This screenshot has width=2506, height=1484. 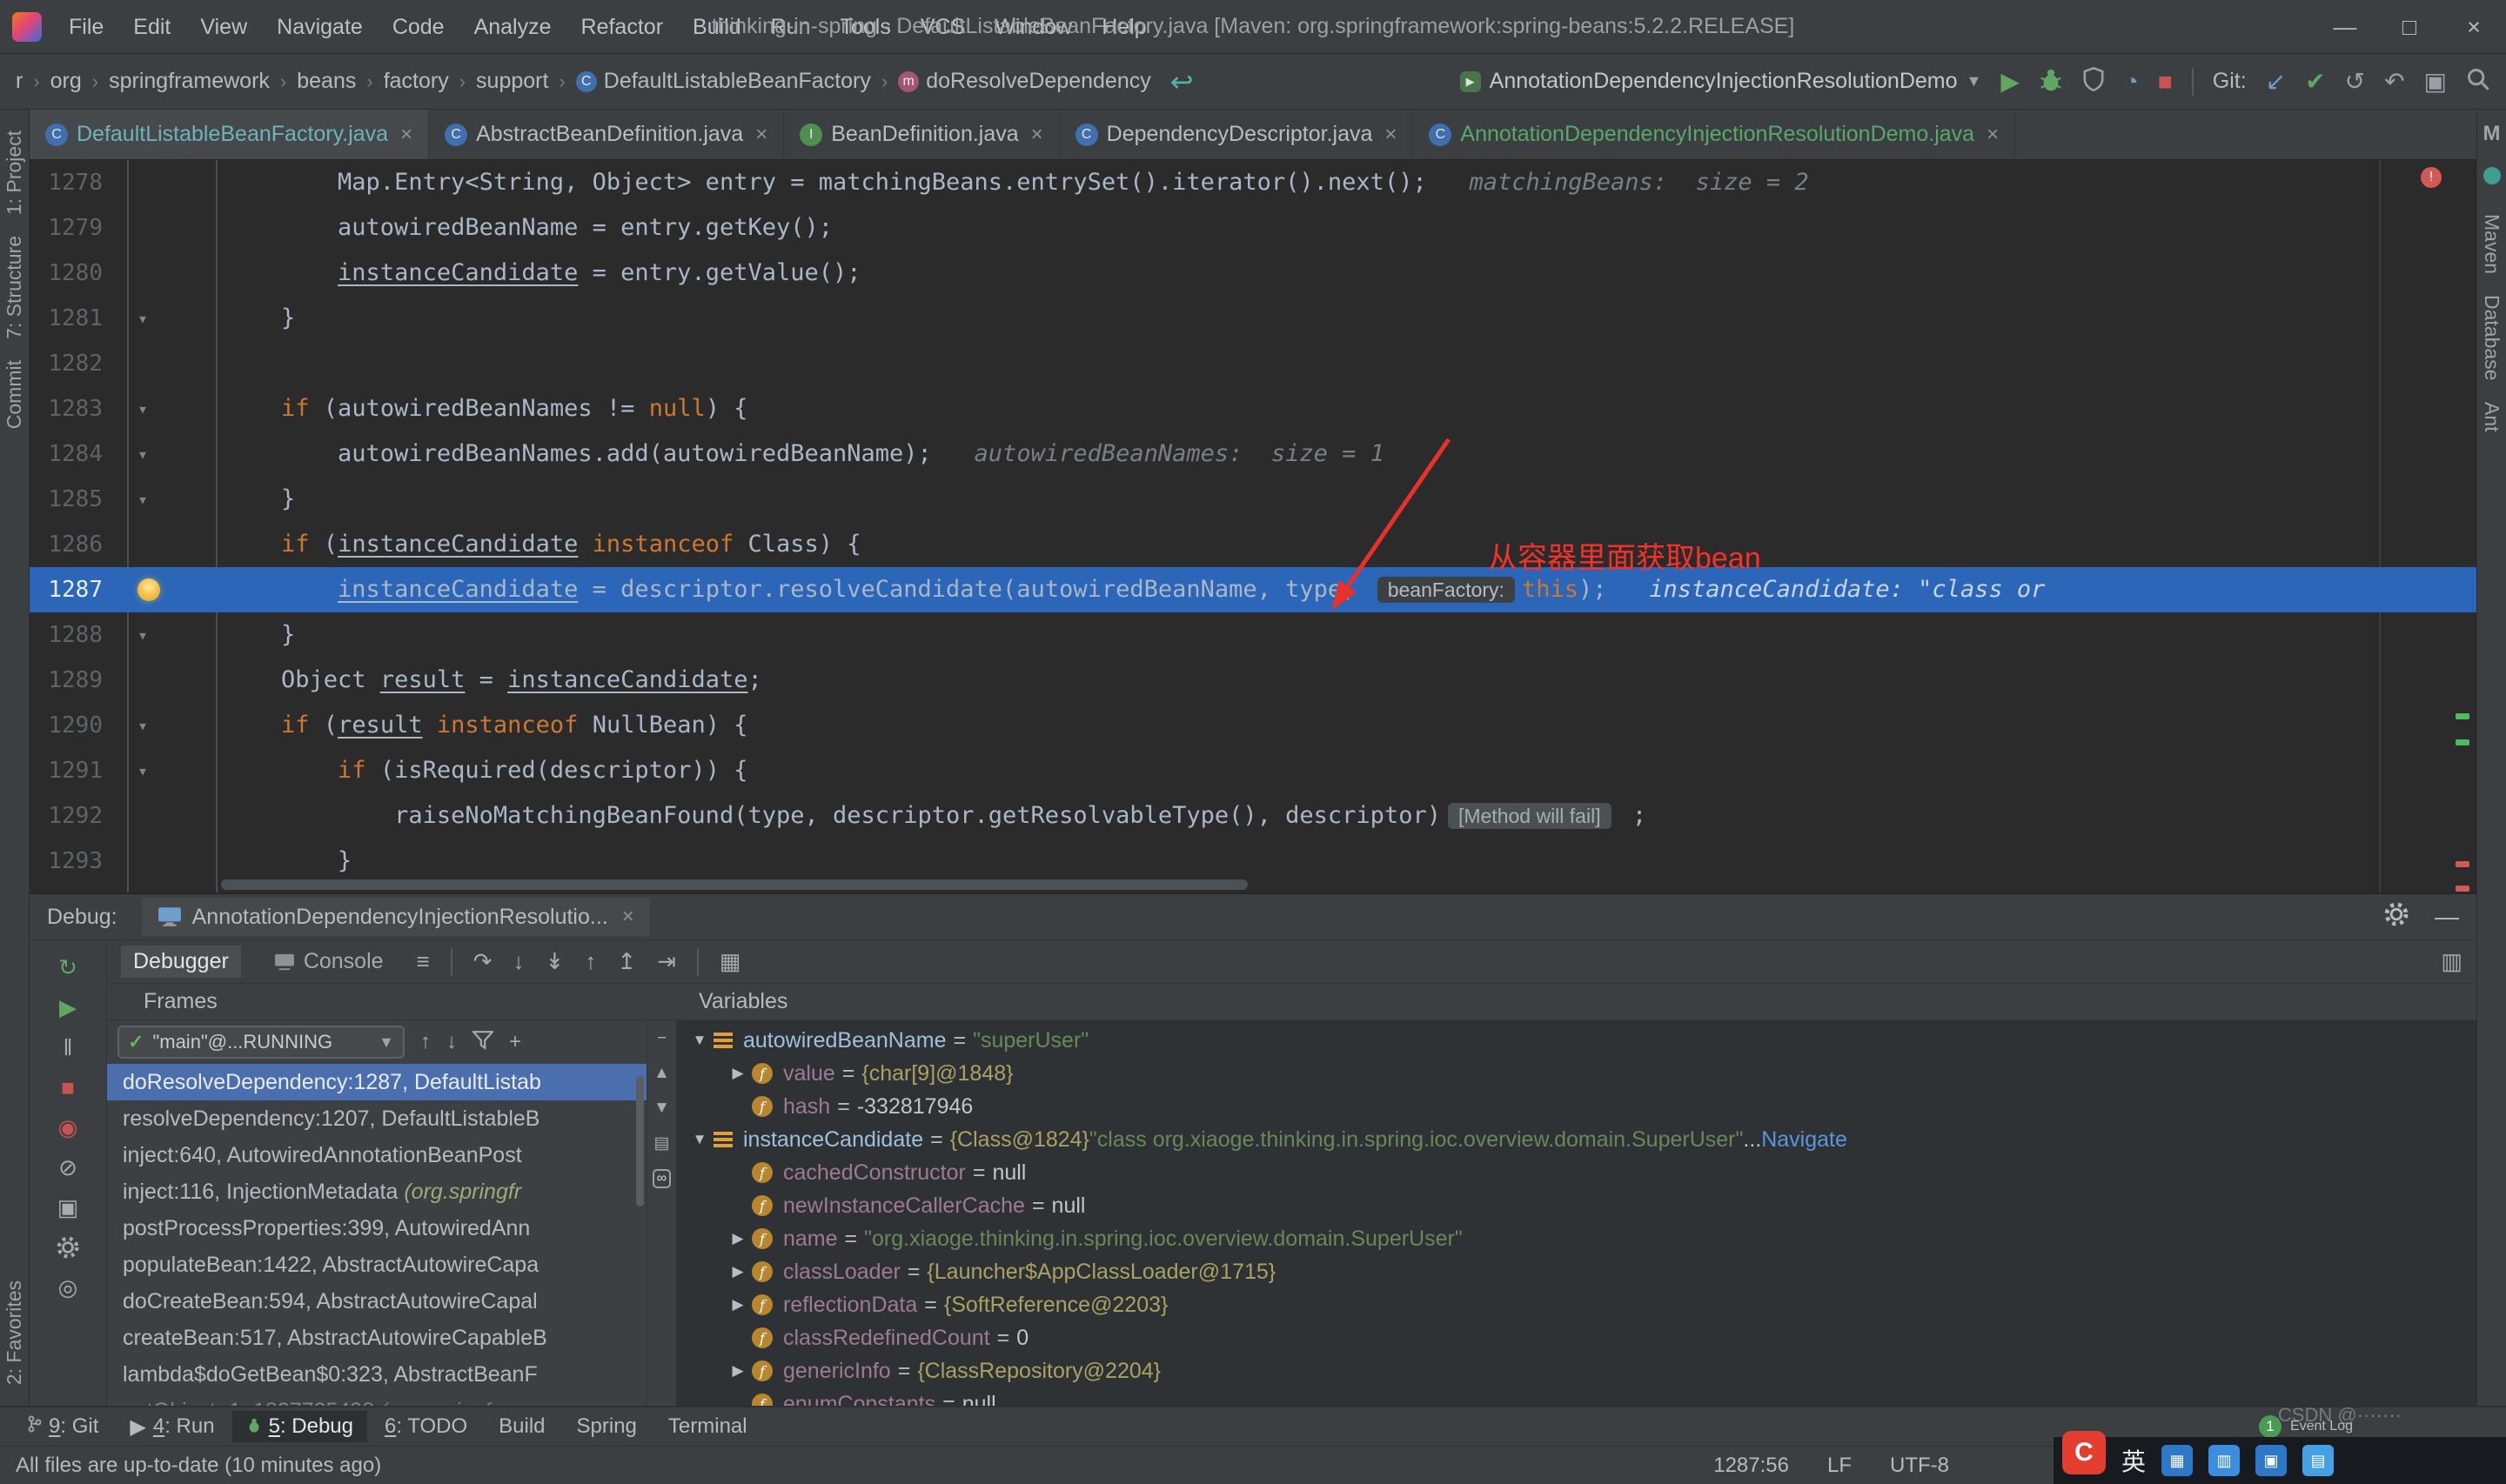 What do you see at coordinates (1576, 1040) in the screenshot?
I see `variable-row-autowiredBeanName: ▼ autowiredBeanName = "superUser"` at bounding box center [1576, 1040].